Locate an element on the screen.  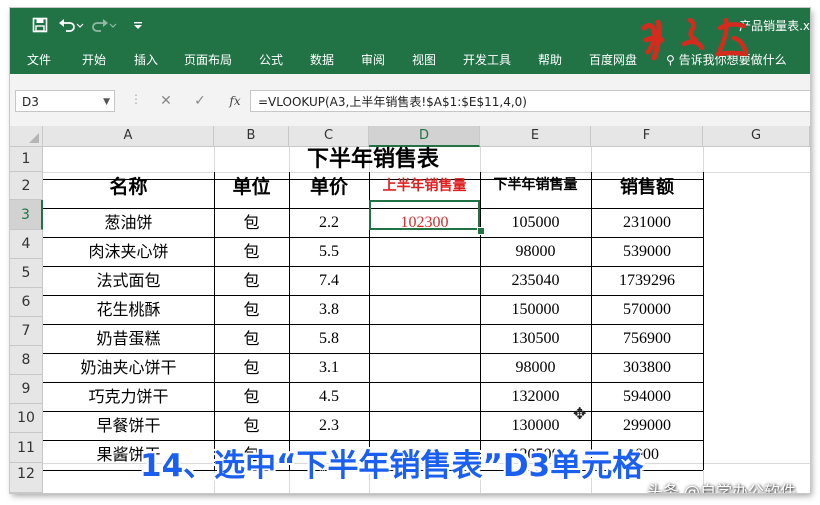
undo-icon is located at coordinates (71, 25).